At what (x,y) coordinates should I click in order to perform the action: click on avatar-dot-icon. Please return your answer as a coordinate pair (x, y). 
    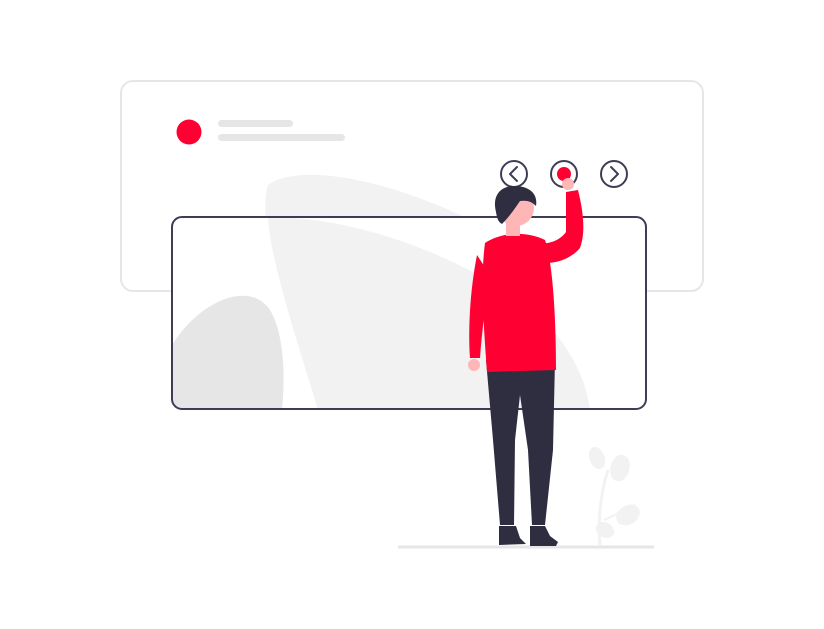
    Looking at the image, I should click on (189, 132).